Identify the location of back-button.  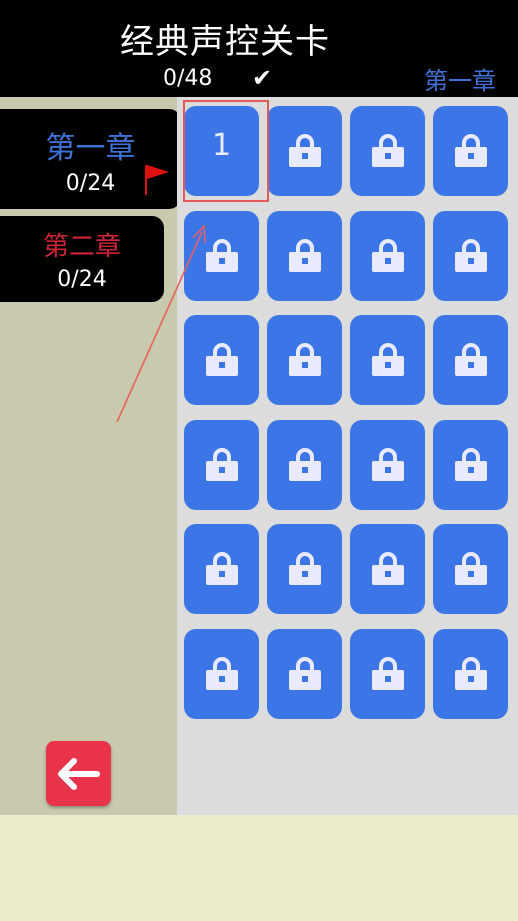
(78, 773).